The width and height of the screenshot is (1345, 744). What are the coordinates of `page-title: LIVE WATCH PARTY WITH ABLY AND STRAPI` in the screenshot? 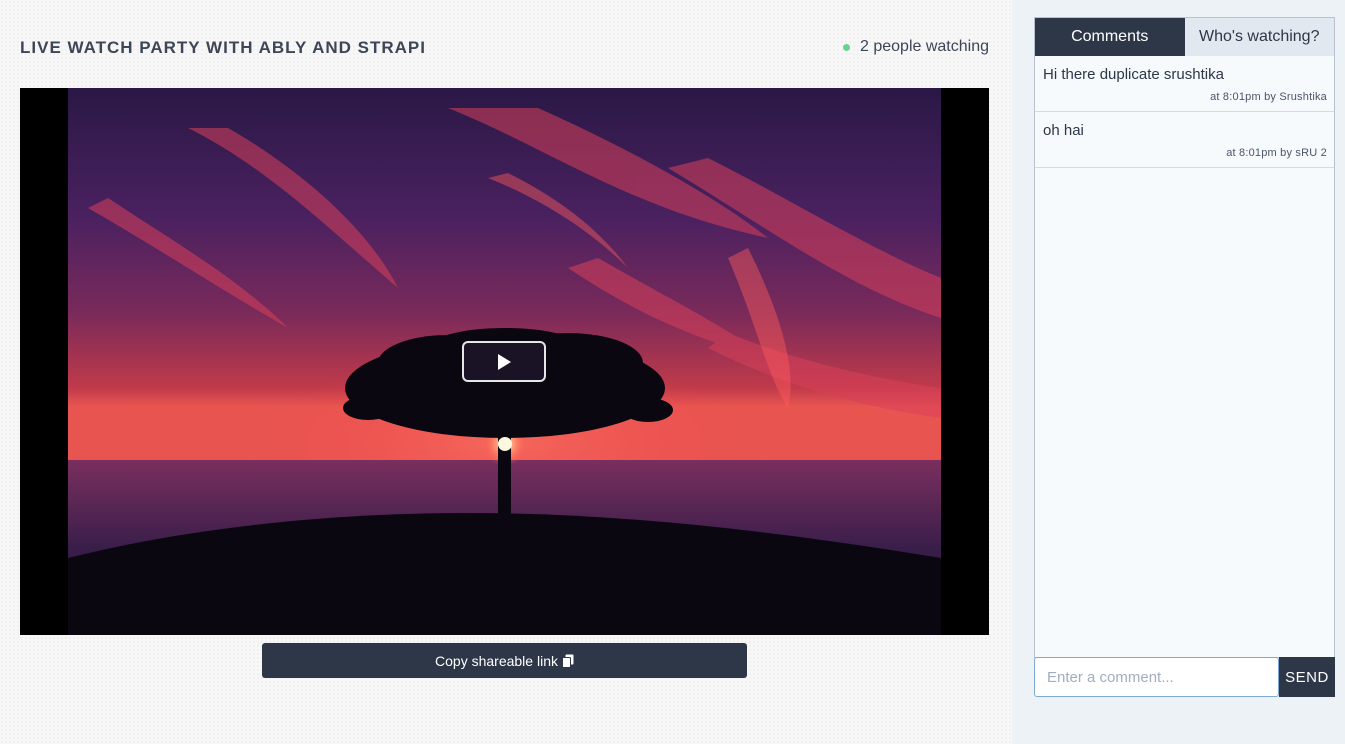 It's located at (223, 47).